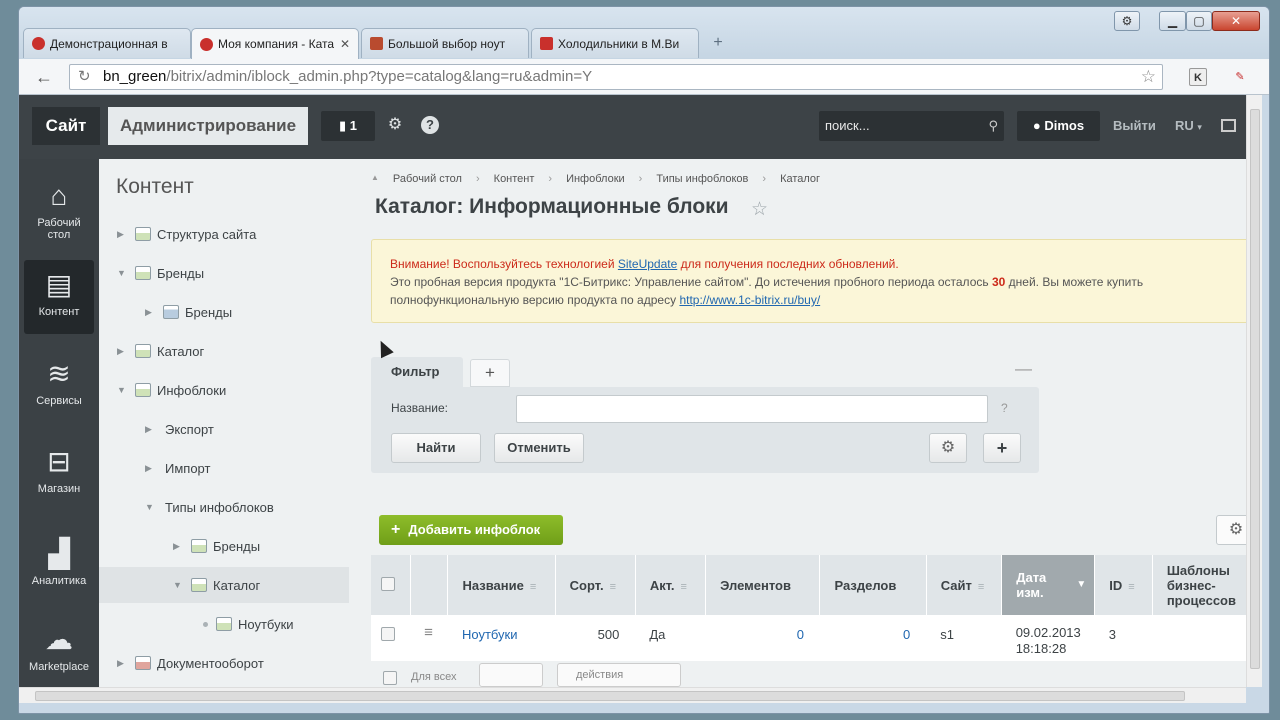 This screenshot has height=720, width=1280. Describe the element at coordinates (501, 585) in the screenshot. I see `column-name: Название ≡` at that location.